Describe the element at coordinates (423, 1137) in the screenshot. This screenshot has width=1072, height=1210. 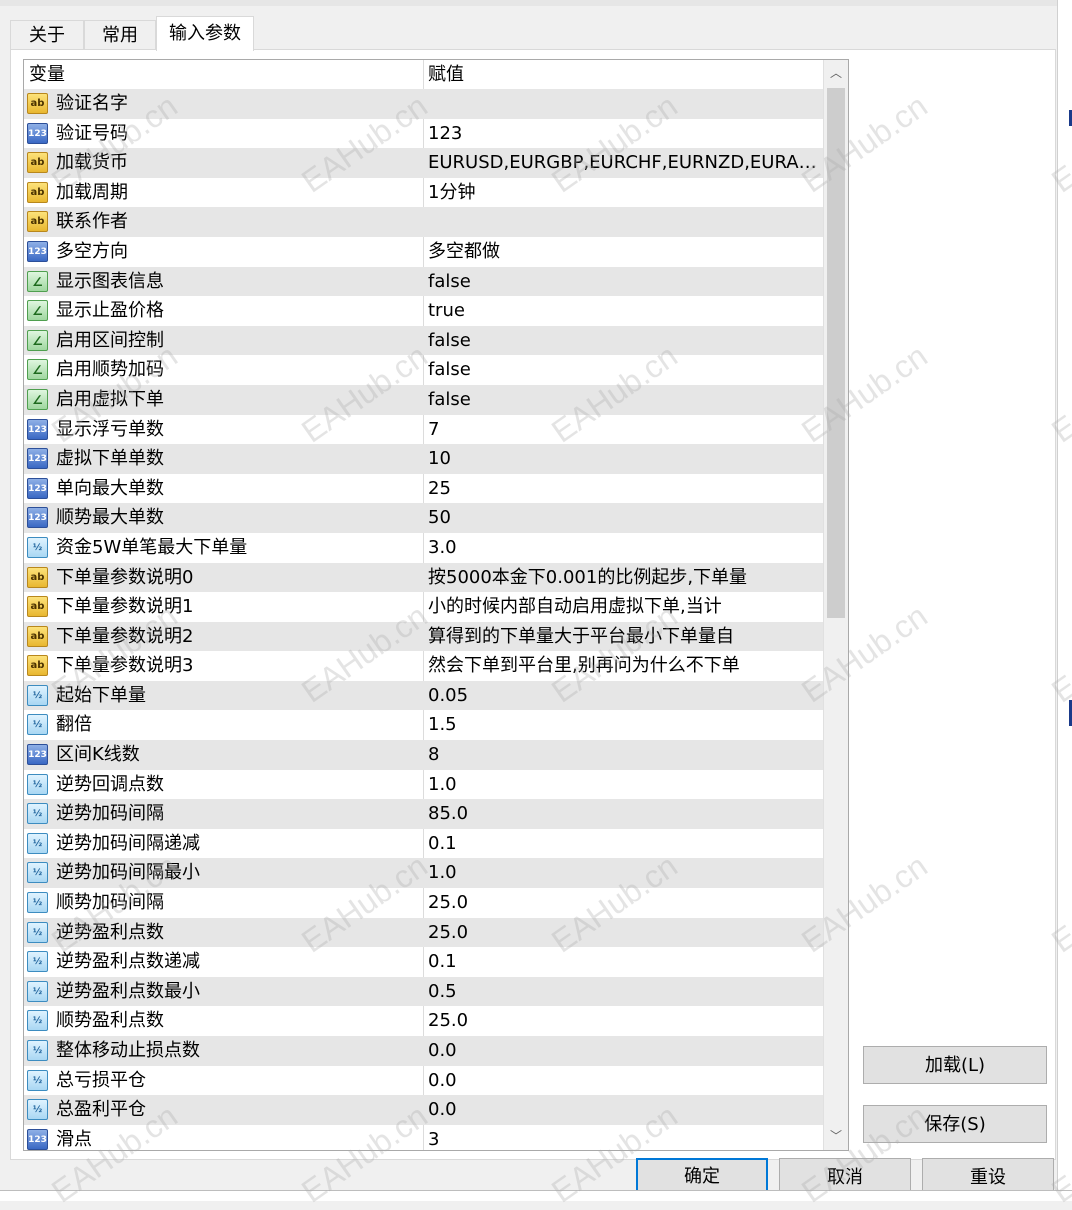
I see `parameter-row: 123 滑点 3` at that location.